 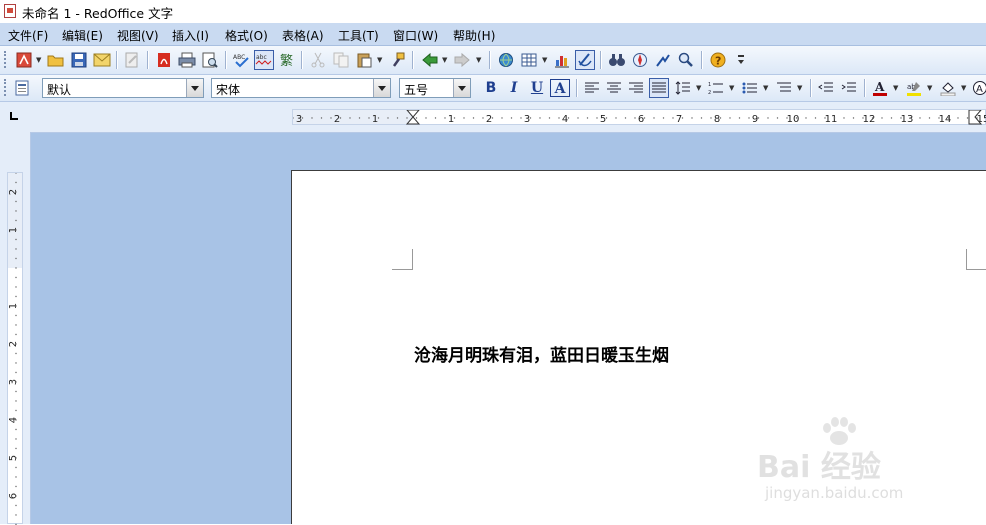 I want to click on email-icon, so click(x=102, y=60).